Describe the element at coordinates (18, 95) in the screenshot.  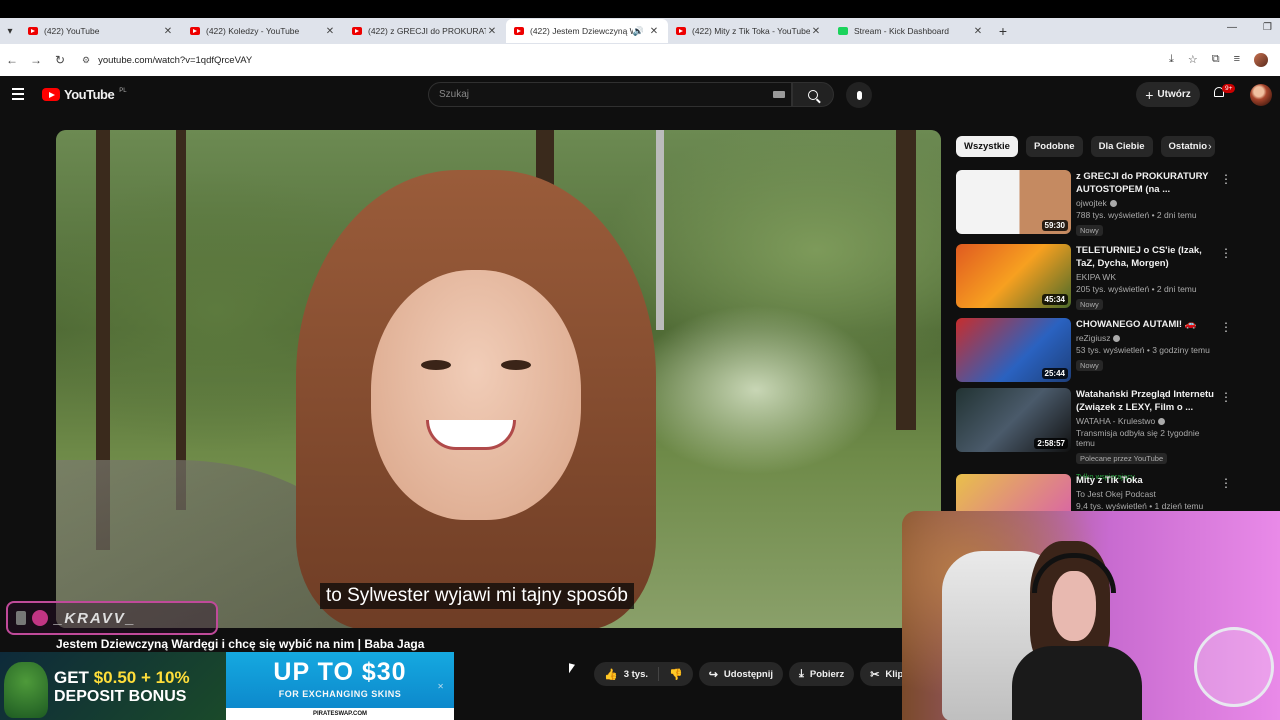
I see `menu-icon` at that location.